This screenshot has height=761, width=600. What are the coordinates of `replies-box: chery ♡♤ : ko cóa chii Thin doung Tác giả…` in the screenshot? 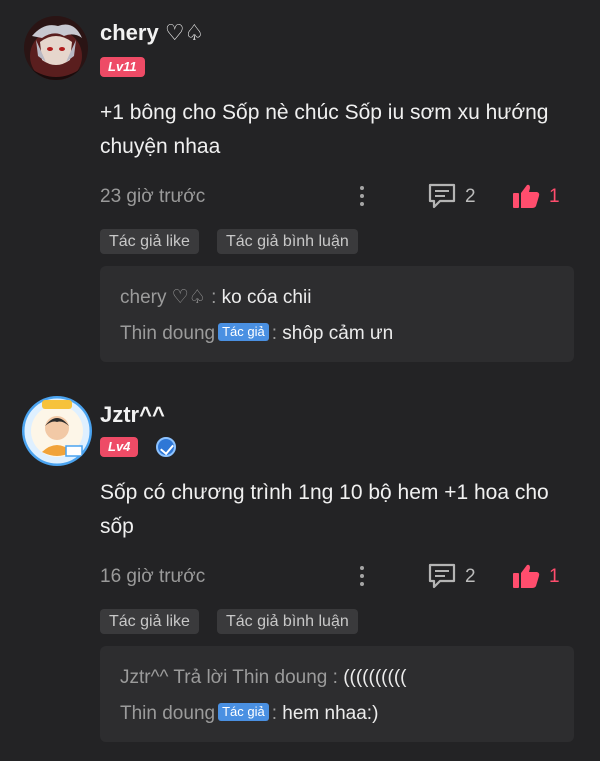 It's located at (337, 314).